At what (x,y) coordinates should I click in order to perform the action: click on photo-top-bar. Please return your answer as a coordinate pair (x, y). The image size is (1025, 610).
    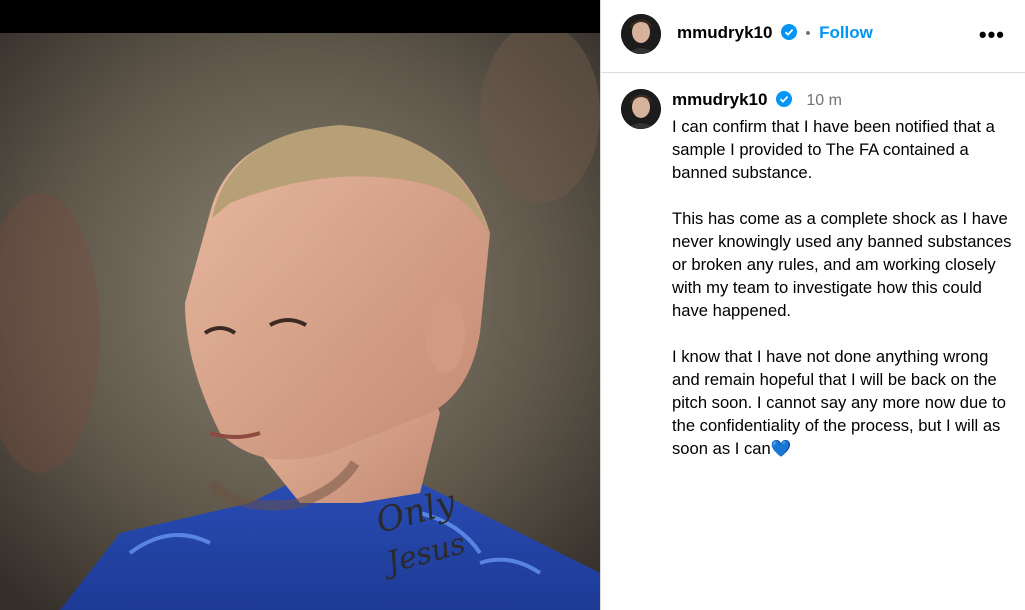
    Looking at the image, I should click on (300, 16).